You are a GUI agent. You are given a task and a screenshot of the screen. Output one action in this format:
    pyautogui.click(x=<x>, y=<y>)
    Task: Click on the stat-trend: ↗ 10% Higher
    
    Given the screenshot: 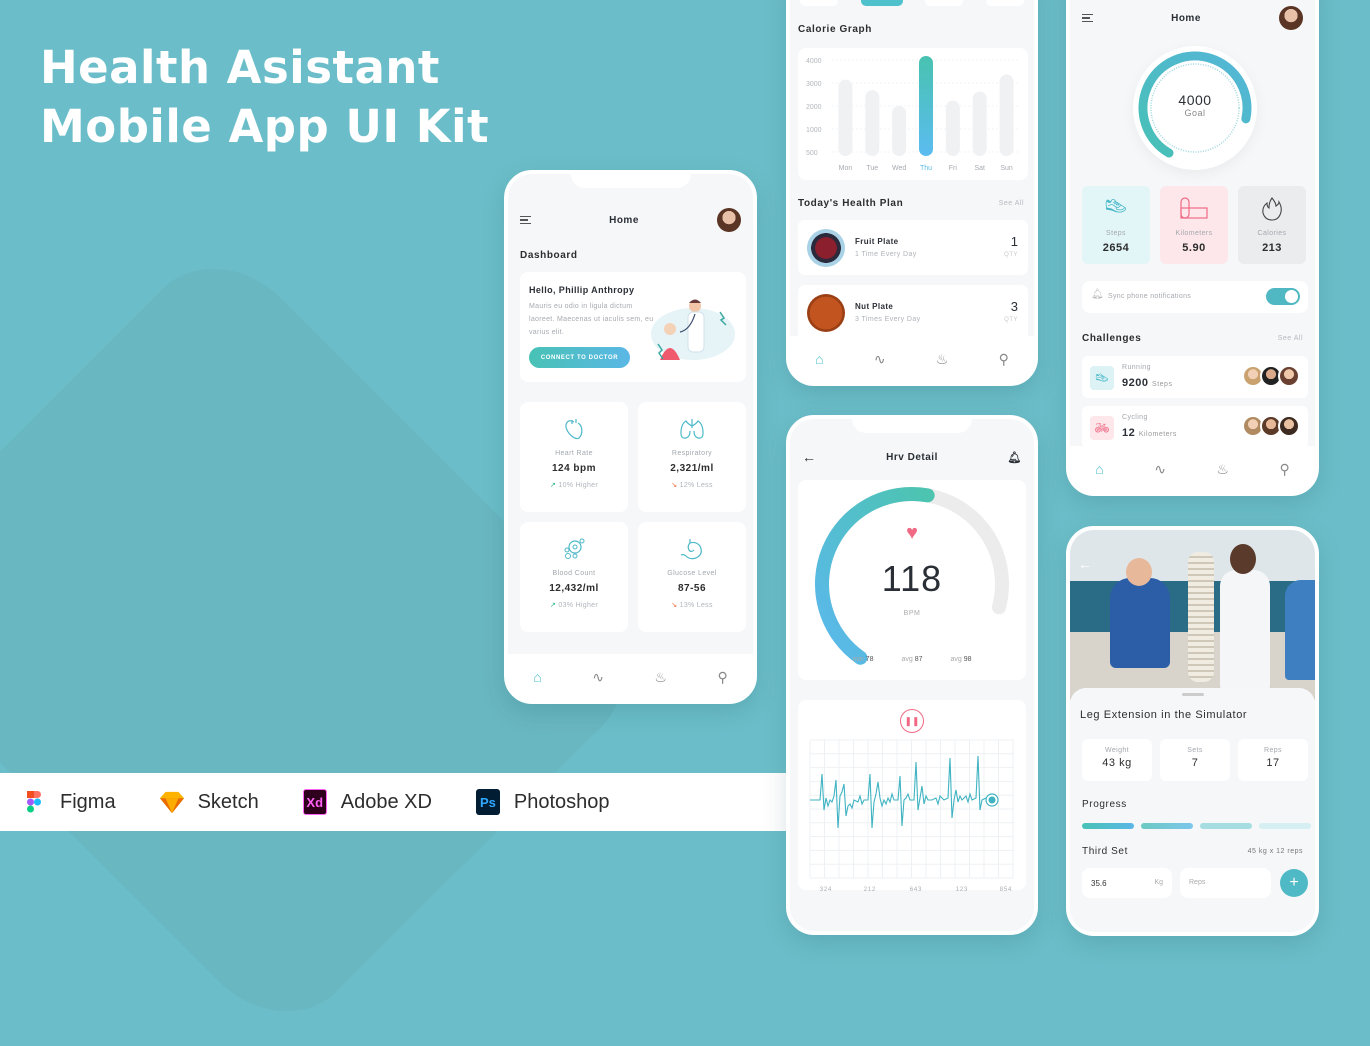 What is the action you would take?
    pyautogui.click(x=574, y=485)
    